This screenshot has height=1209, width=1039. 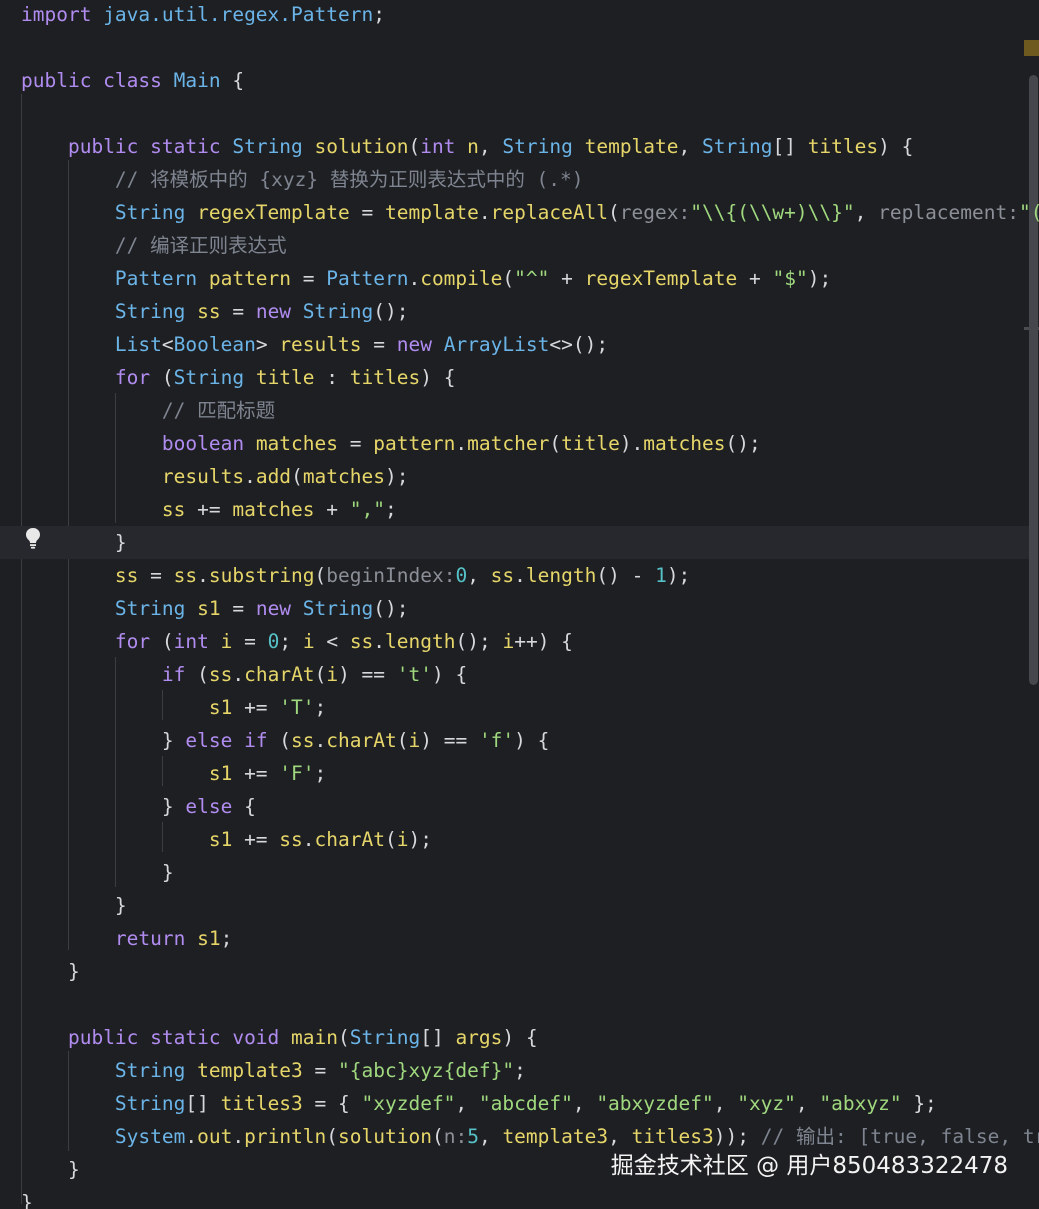 I want to click on vertical-scrollbar, so click(x=1033, y=380).